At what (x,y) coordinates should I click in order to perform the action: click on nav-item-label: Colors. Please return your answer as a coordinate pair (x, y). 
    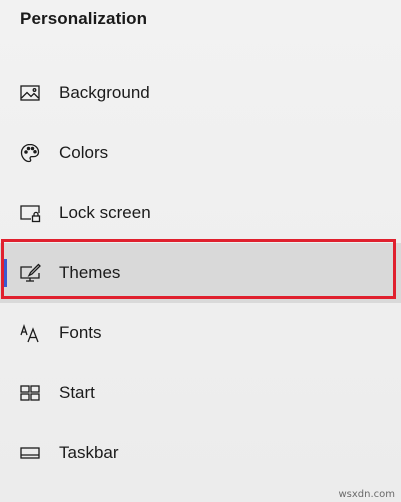
    Looking at the image, I should click on (84, 152).